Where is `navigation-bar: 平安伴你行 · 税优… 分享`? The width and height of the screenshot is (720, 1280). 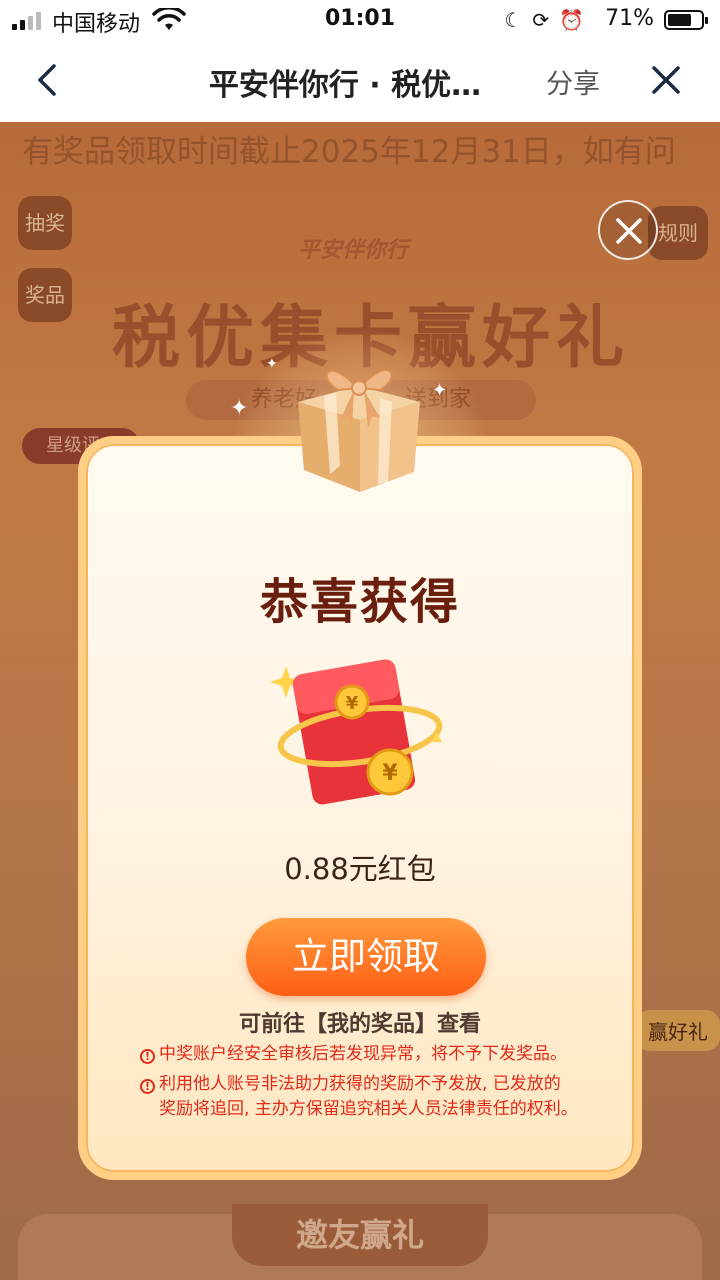 navigation-bar: 平安伴你行 · 税优… 分享 is located at coordinates (360, 81).